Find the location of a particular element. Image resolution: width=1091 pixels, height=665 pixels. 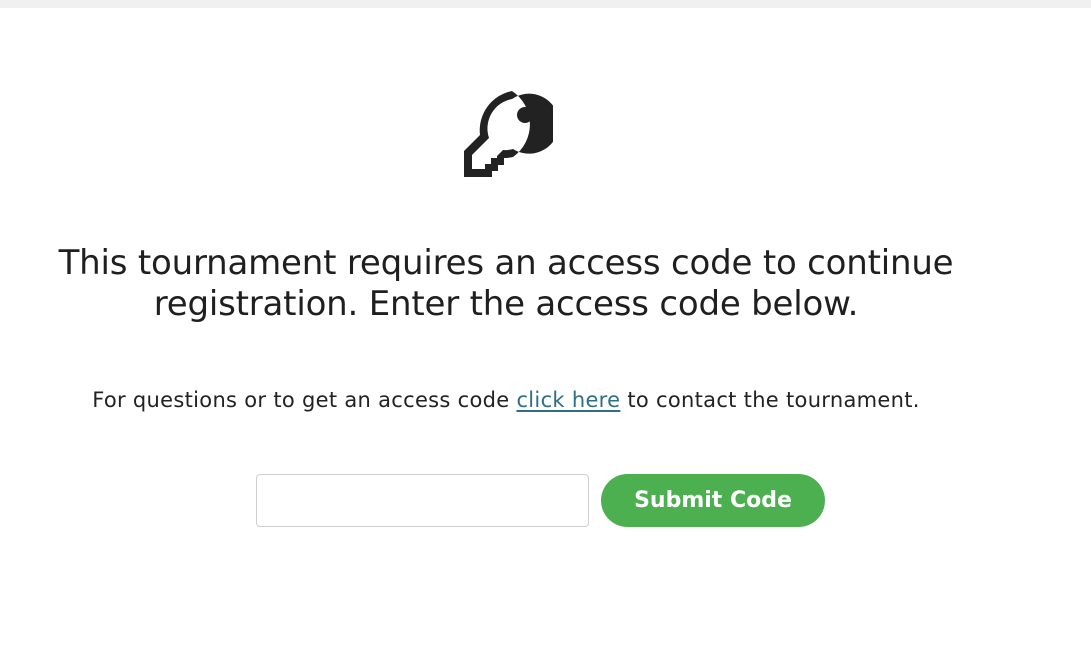

top-bar is located at coordinates (545, 4).